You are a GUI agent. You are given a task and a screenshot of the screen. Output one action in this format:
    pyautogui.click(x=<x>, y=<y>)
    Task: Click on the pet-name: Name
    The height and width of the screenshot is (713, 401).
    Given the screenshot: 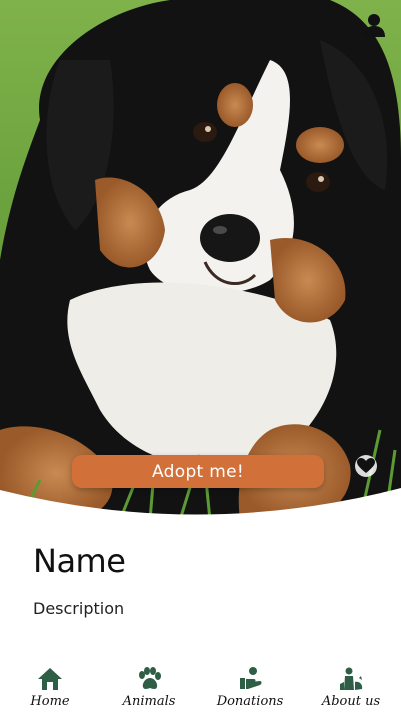 What is the action you would take?
    pyautogui.click(x=79, y=561)
    